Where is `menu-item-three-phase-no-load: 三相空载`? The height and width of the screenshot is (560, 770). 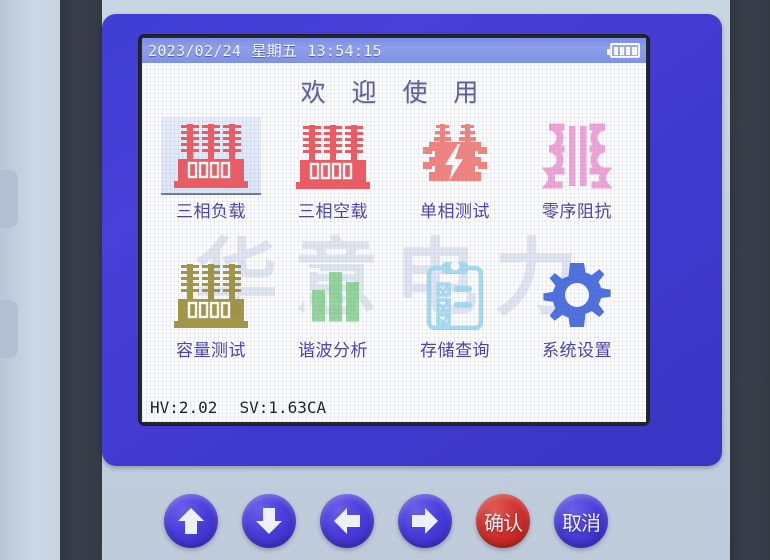
menu-item-three-phase-no-load: 三相空载 is located at coordinates (333, 182).